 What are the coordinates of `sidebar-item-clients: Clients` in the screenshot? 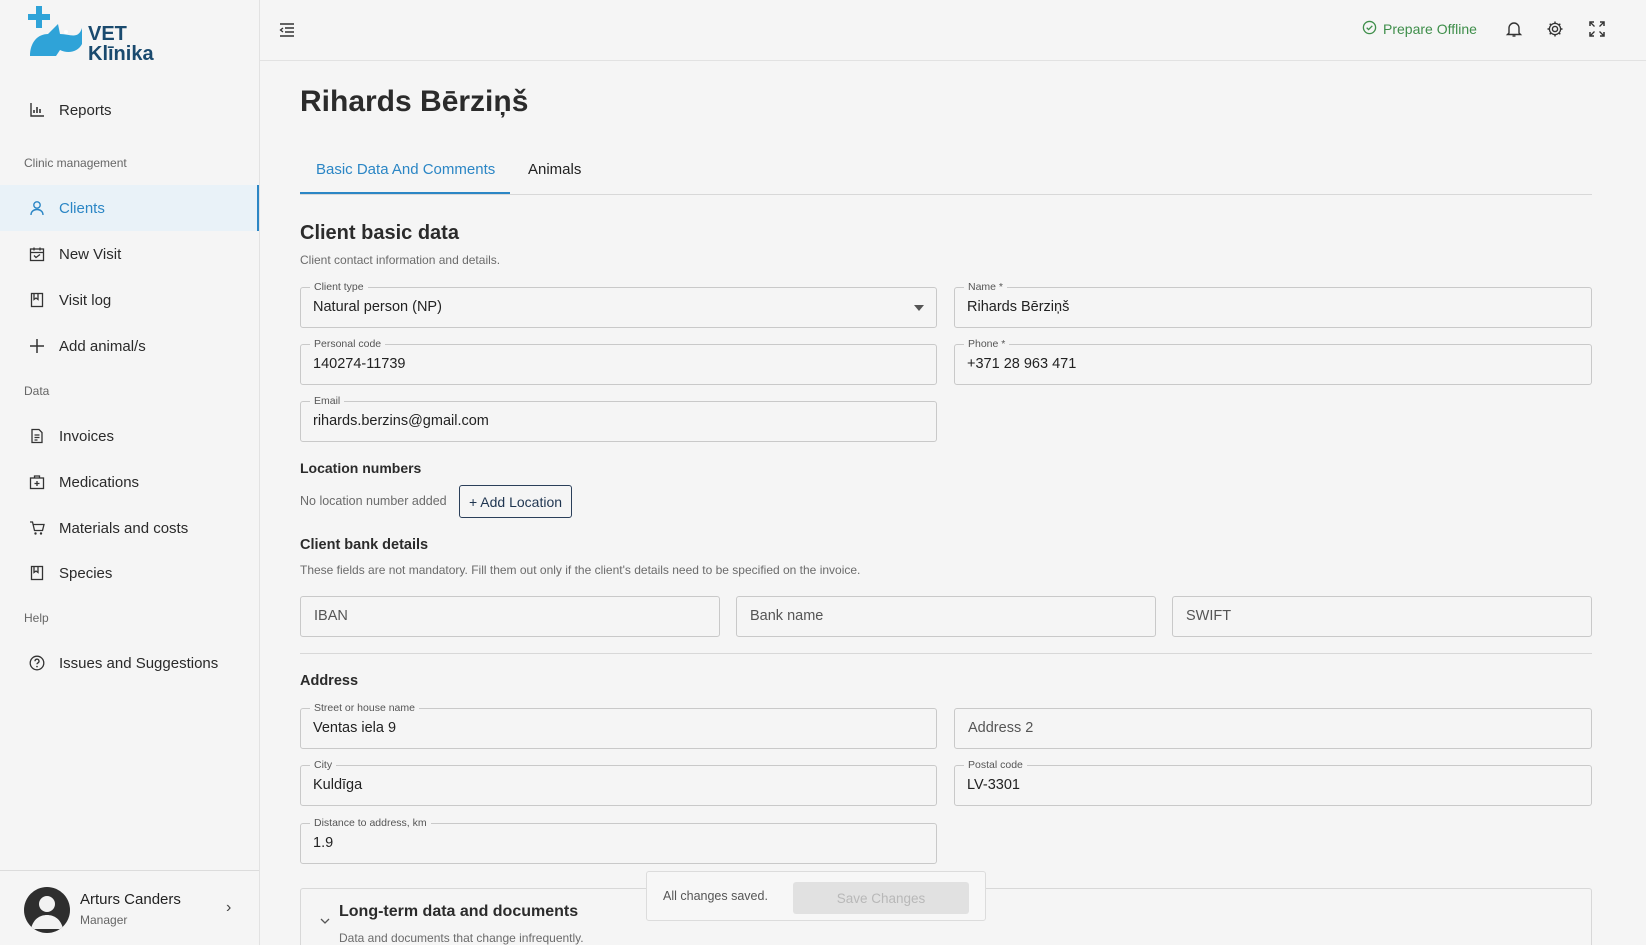 It's located at (129, 208).